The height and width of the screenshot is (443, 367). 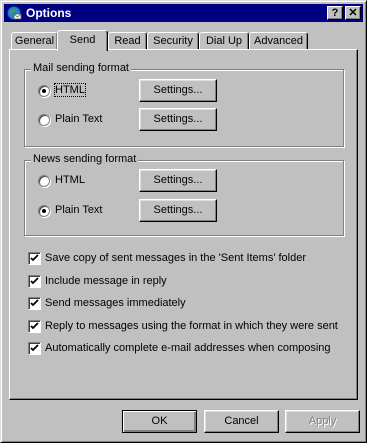 I want to click on news-plain-text-radio: Plain Text, so click(x=83, y=211).